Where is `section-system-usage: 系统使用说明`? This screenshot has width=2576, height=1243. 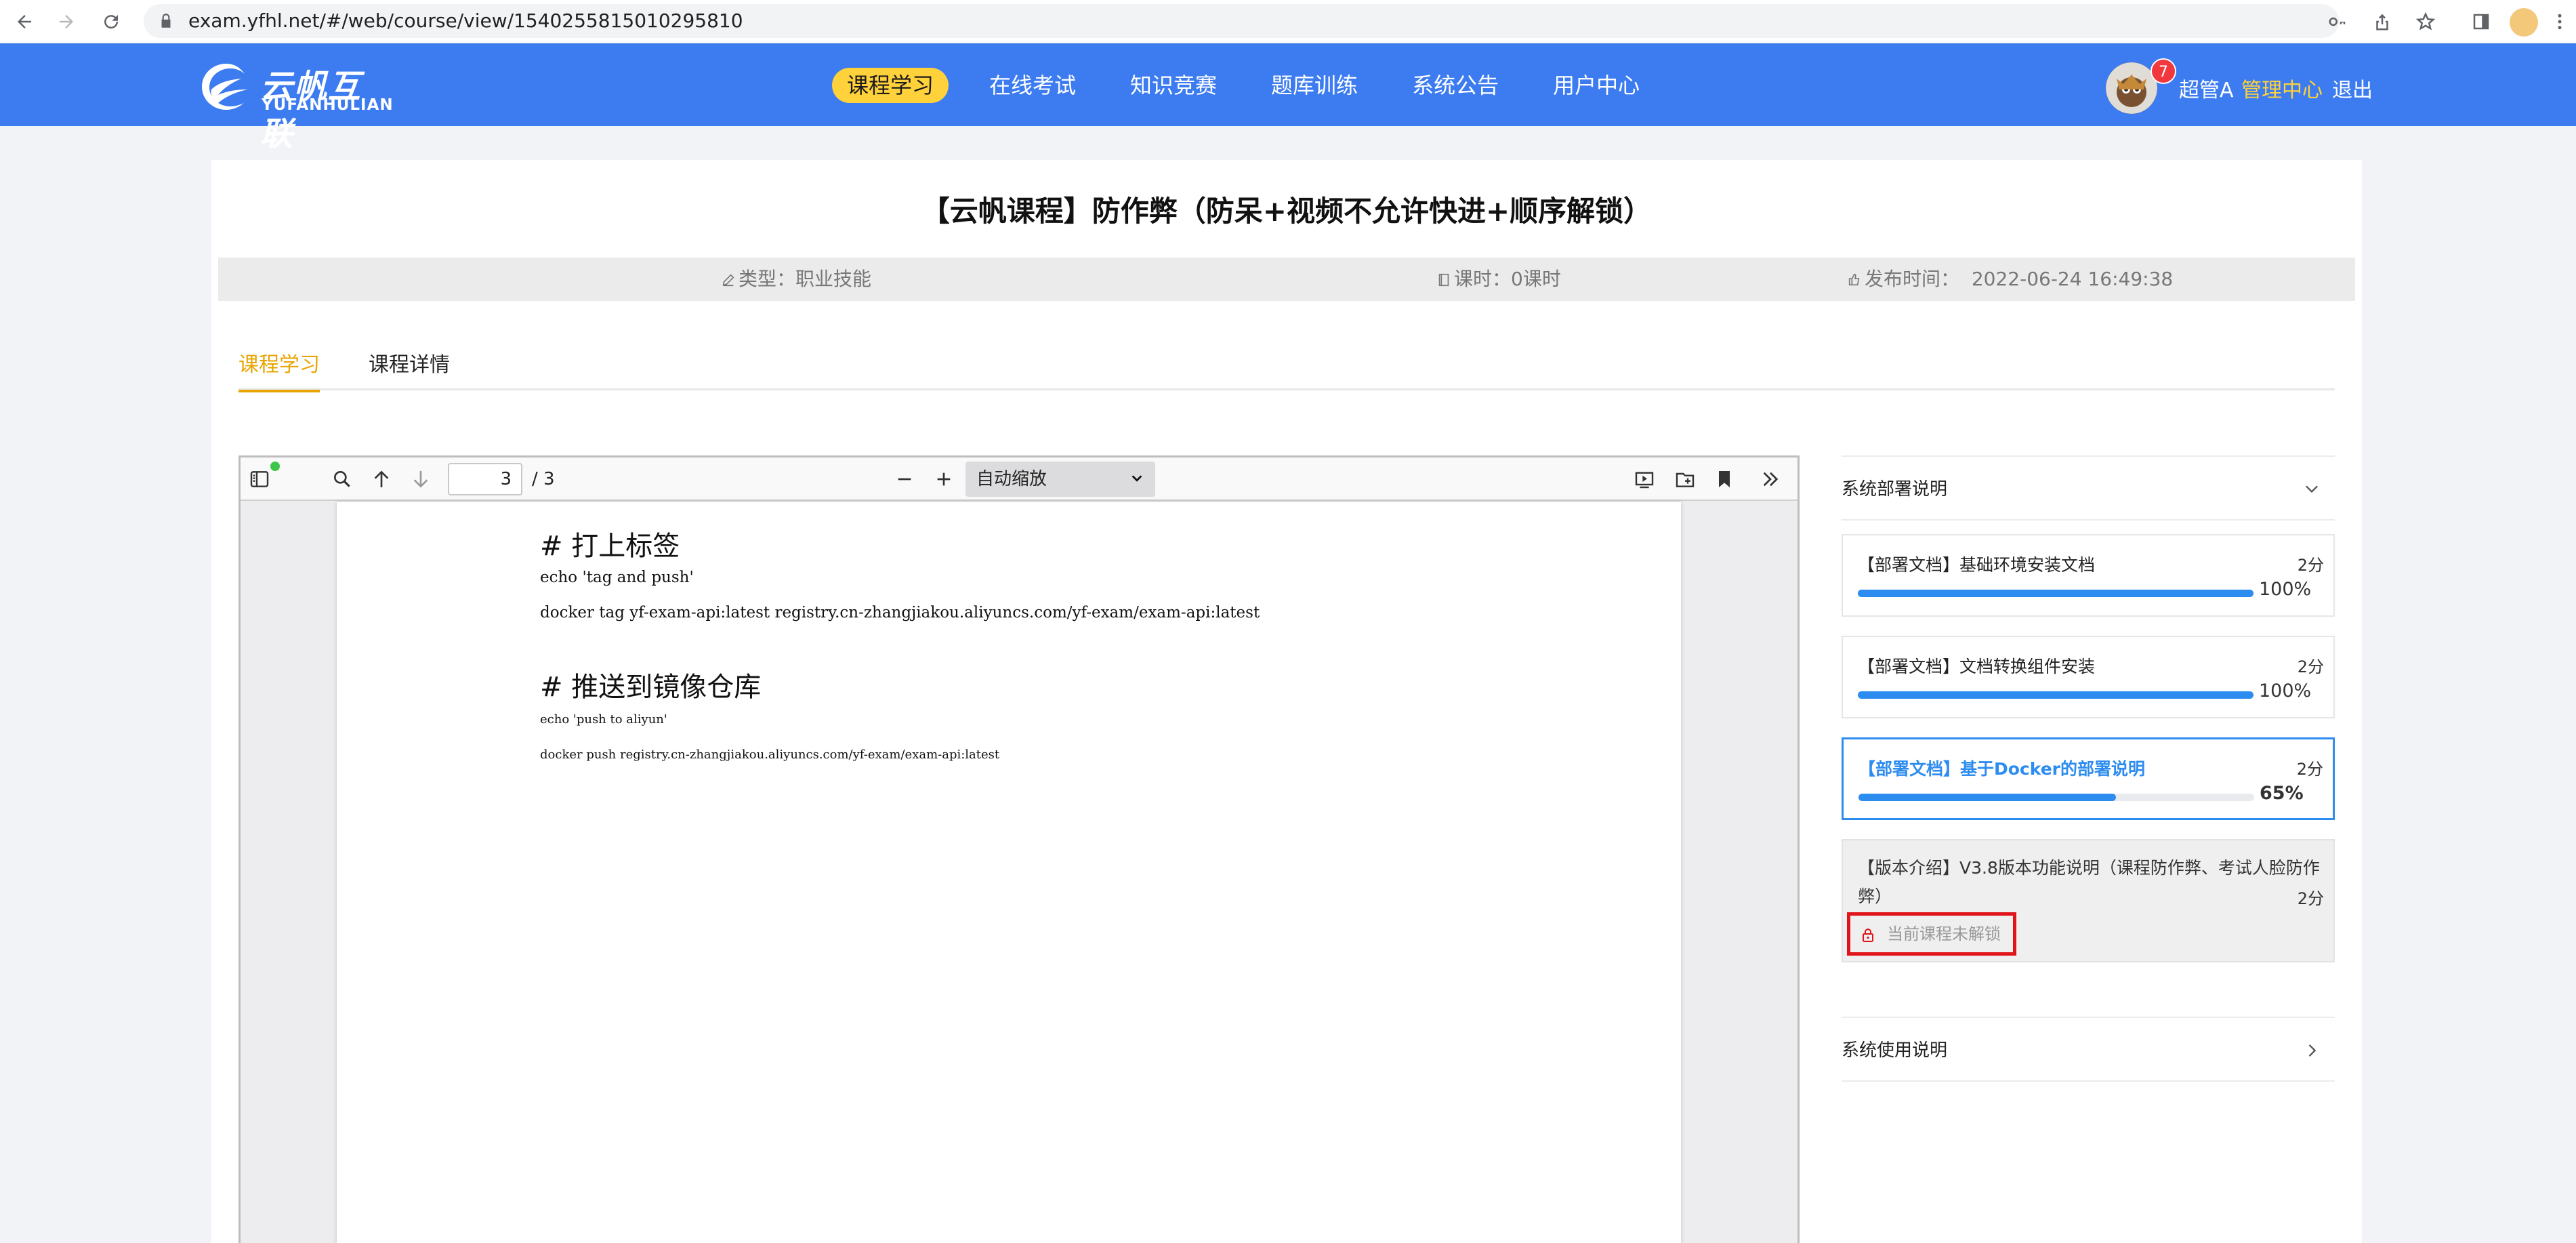
section-system-usage: 系统使用说明 is located at coordinates (2088, 1049).